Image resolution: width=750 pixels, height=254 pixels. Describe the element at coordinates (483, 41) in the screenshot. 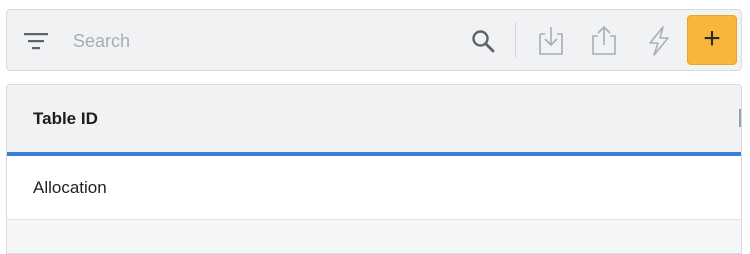

I see `search-icon` at that location.